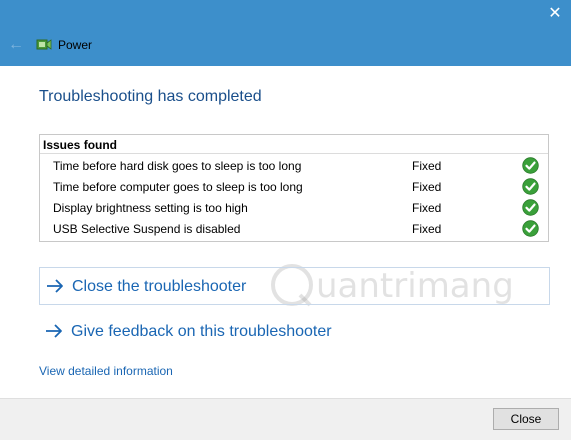 This screenshot has width=571, height=440. Describe the element at coordinates (17, 45) in the screenshot. I see `back-arrow-icon: ←` at that location.